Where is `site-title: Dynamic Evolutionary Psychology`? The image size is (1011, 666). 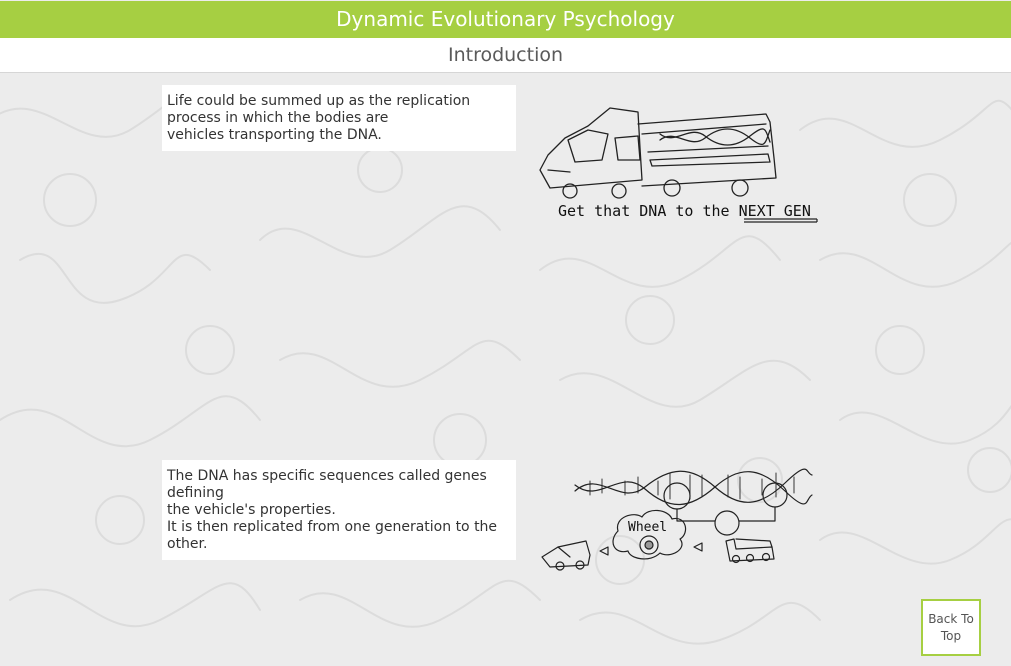 site-title: Dynamic Evolutionary Psychology is located at coordinates (505, 19).